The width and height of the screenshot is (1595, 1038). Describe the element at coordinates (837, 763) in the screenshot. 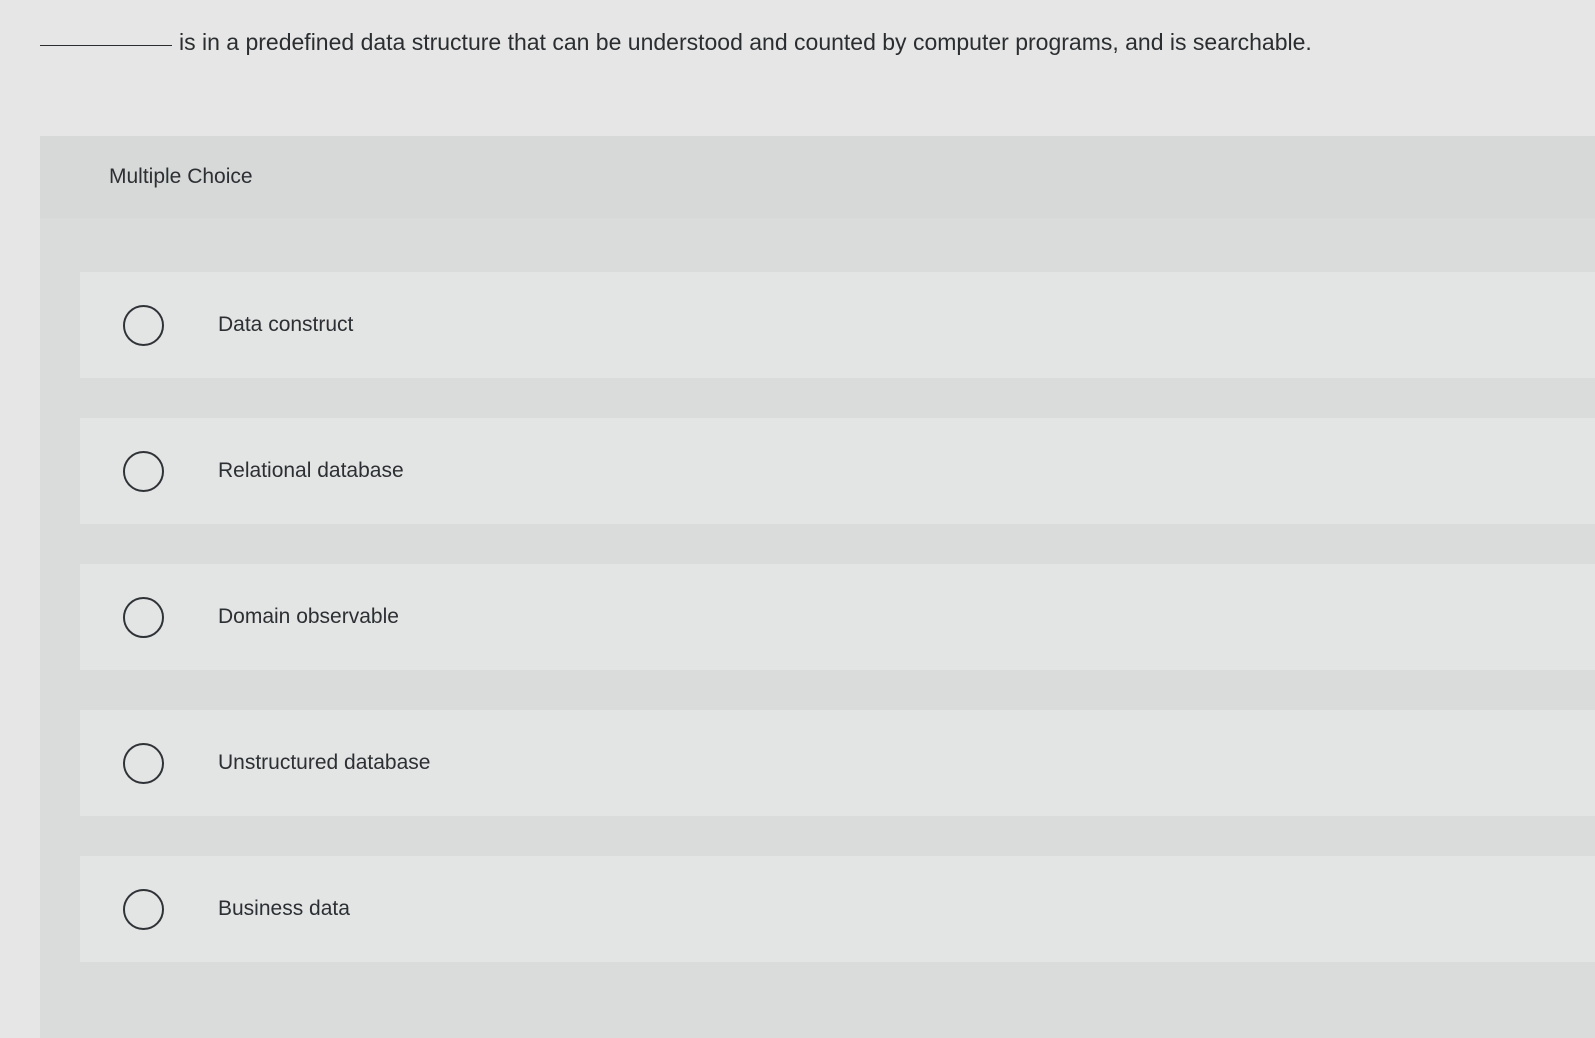

I see `answer-option-unstructured-database: Unstructured database` at that location.